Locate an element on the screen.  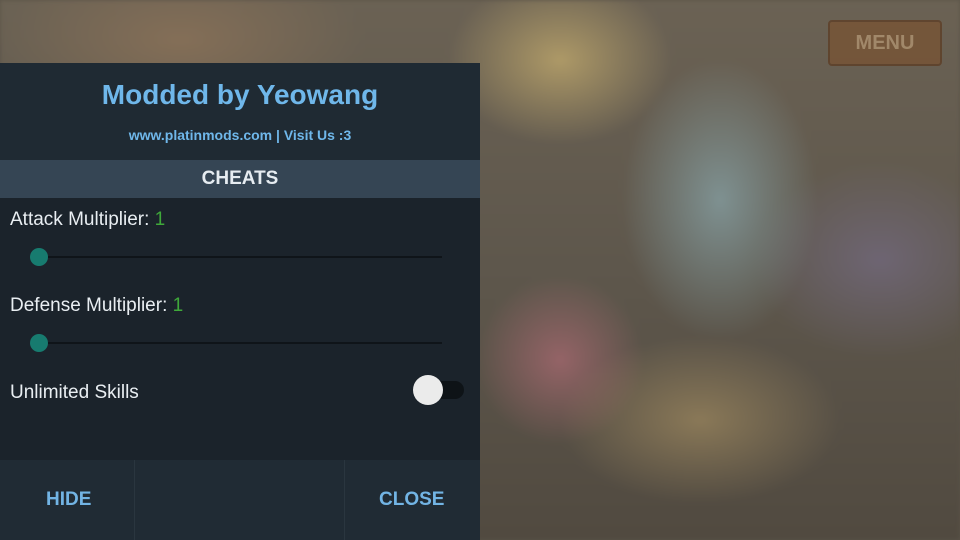
defense-multiplier-label-text: Defense Multiplier: is located at coordinates (91, 305).